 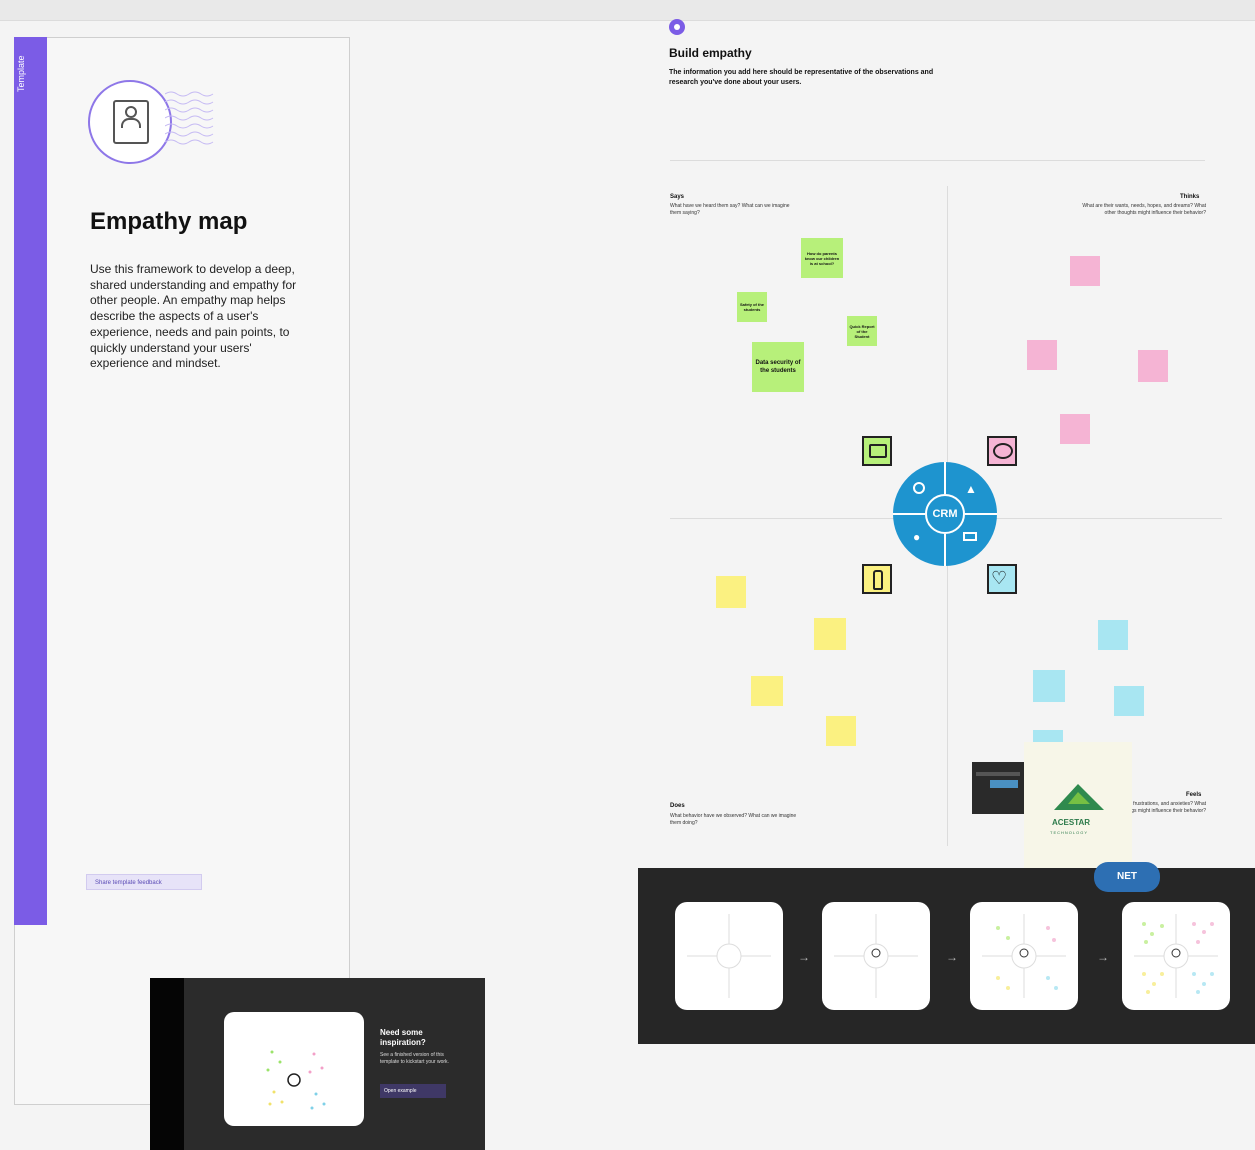 I want to click on top-toolbar, so click(x=627, y=10).